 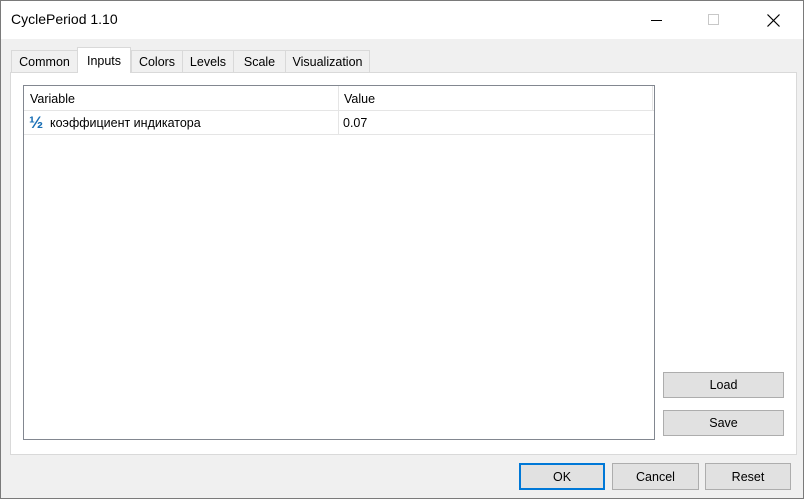 I want to click on button-label: Save, so click(x=723, y=423).